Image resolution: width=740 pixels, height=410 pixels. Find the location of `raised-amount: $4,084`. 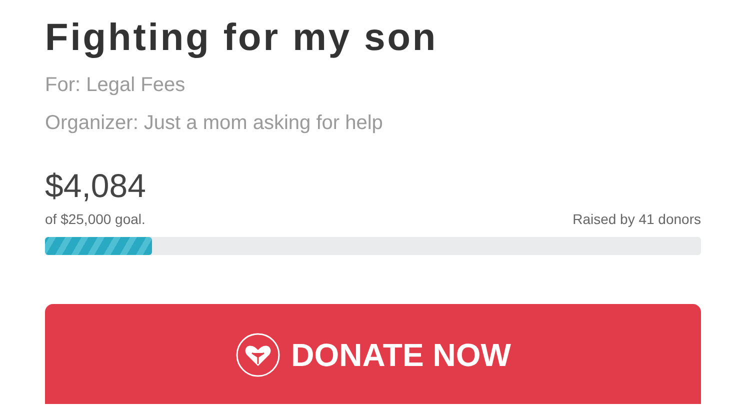

raised-amount: $4,084 is located at coordinates (95, 186).